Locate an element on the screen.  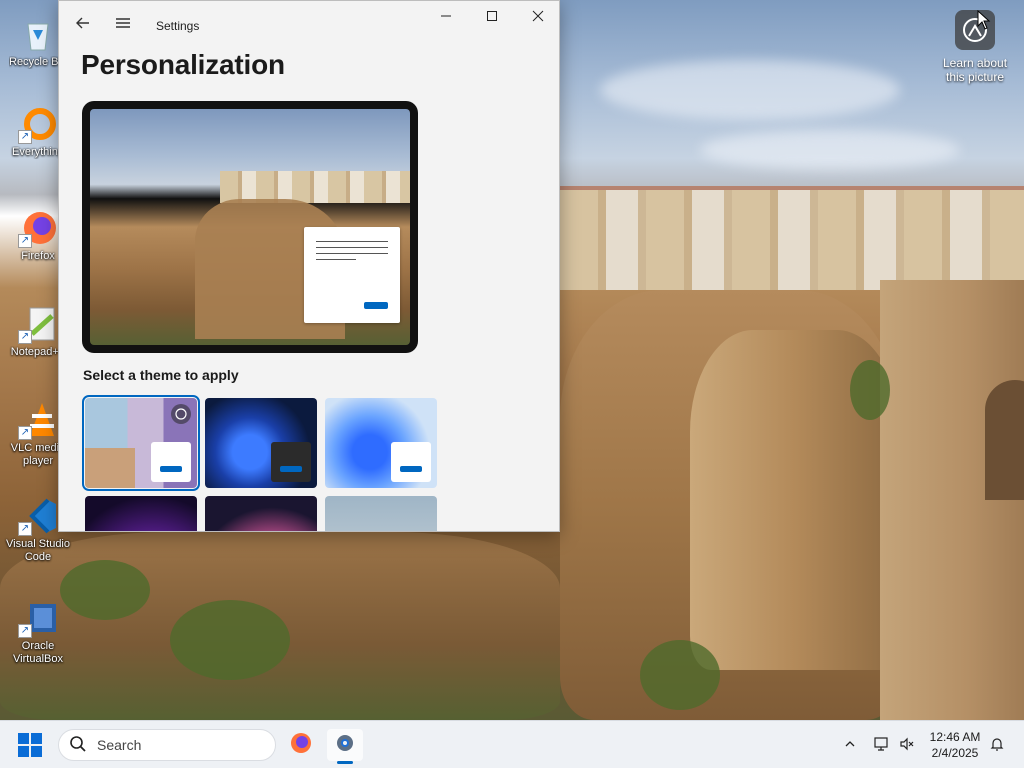
network-button is located at coordinates (881, 745).